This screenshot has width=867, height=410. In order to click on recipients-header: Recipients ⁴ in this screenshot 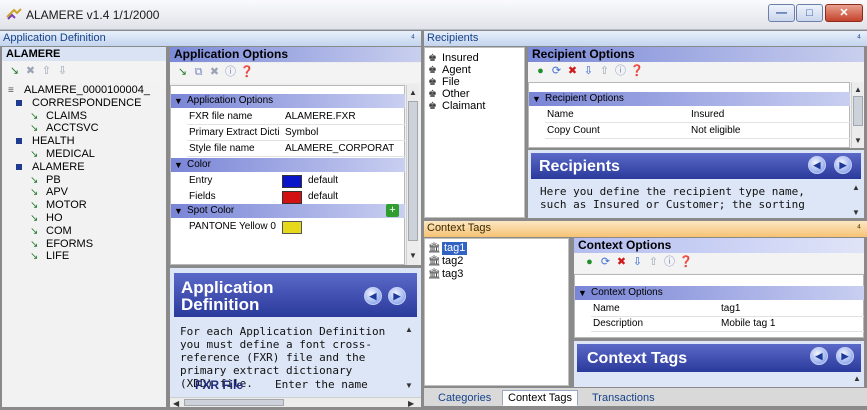, I will do `click(645, 38)`.